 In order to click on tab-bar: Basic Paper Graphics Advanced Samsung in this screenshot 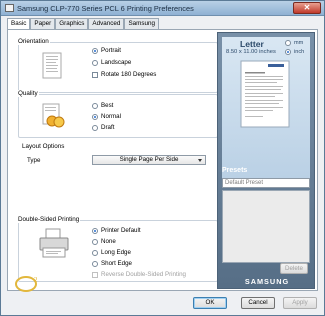, I will do `click(83, 24)`.